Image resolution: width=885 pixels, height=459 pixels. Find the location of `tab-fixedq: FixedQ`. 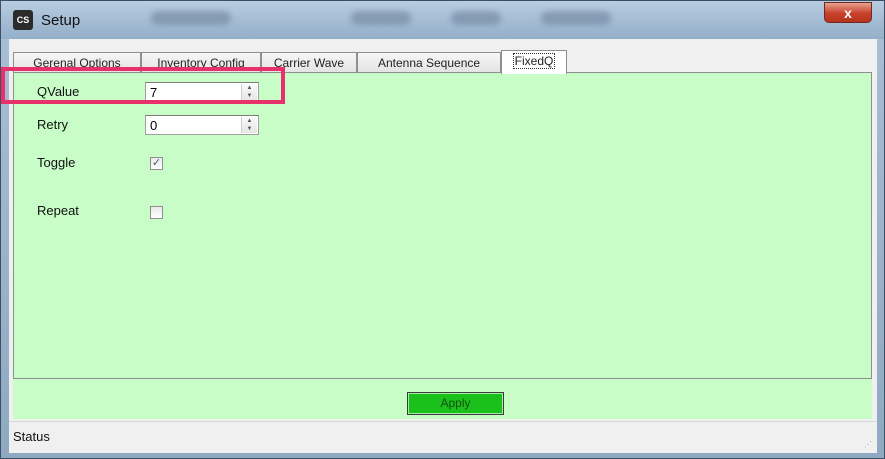

tab-fixedq: FixedQ is located at coordinates (534, 62).